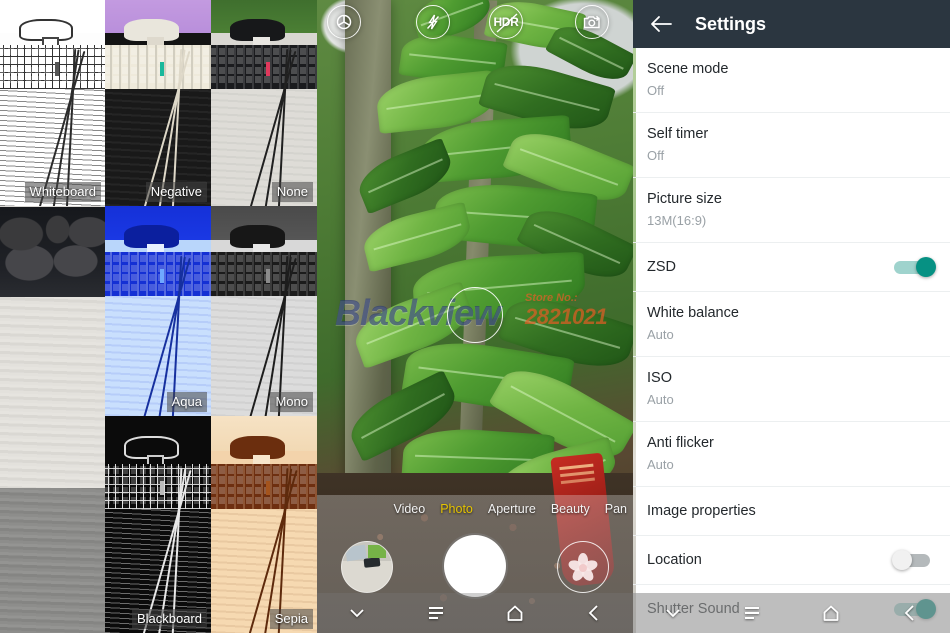 This screenshot has height=633, width=950. I want to click on filter-tile-whiteboard: Whiteboard, so click(52, 103).